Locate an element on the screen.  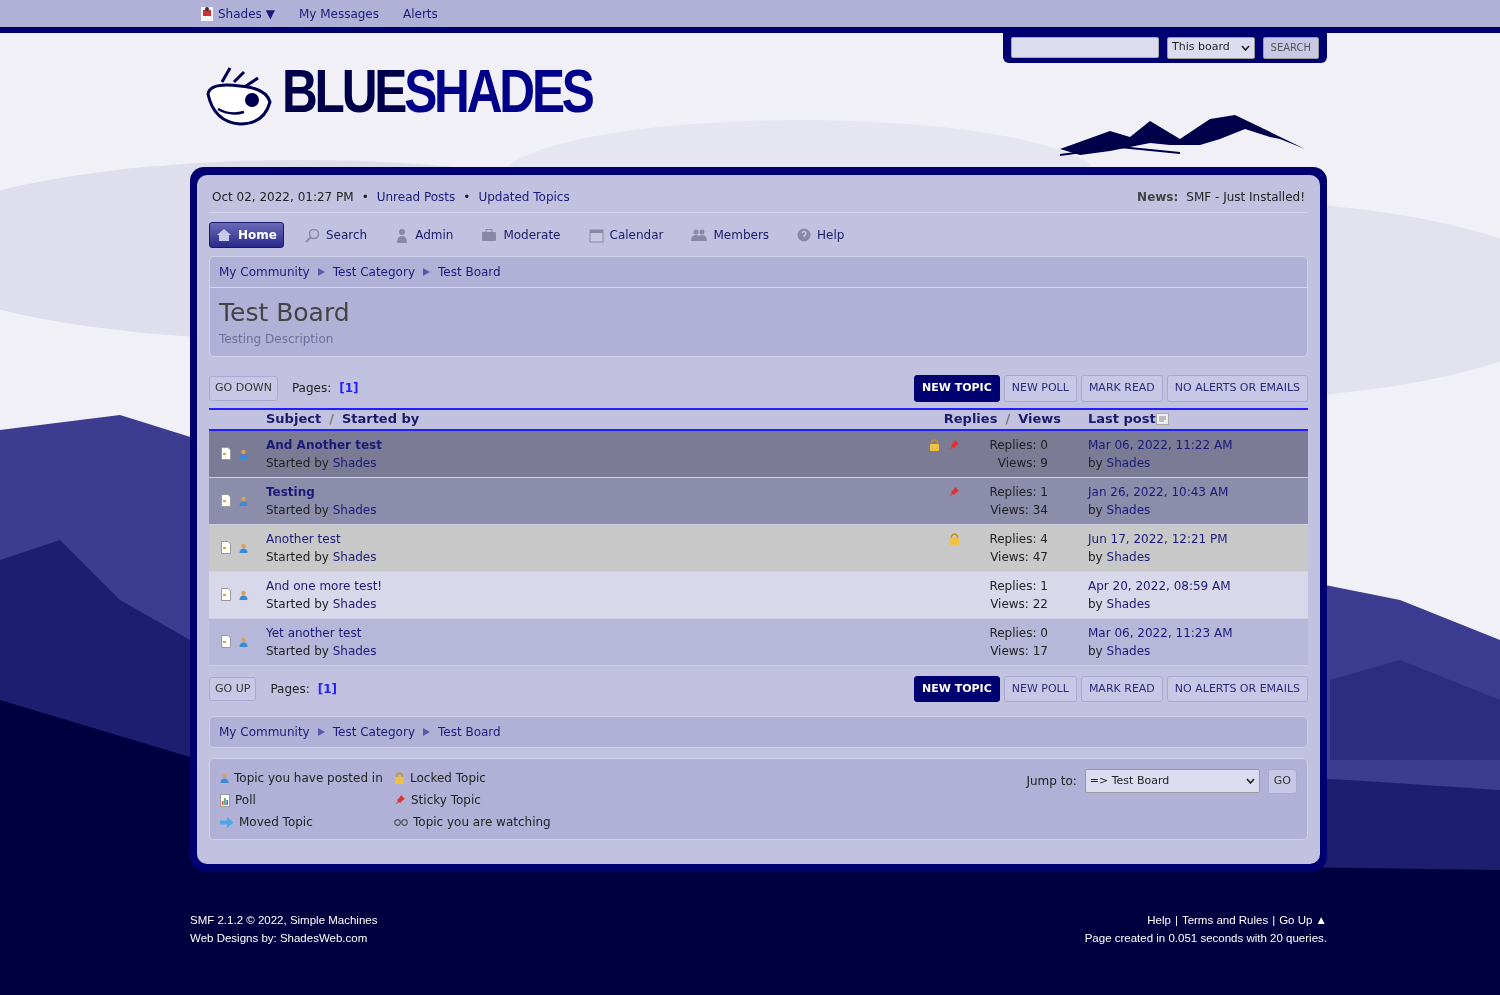
legend-label: Sticky Topic is located at coordinates (446, 800).